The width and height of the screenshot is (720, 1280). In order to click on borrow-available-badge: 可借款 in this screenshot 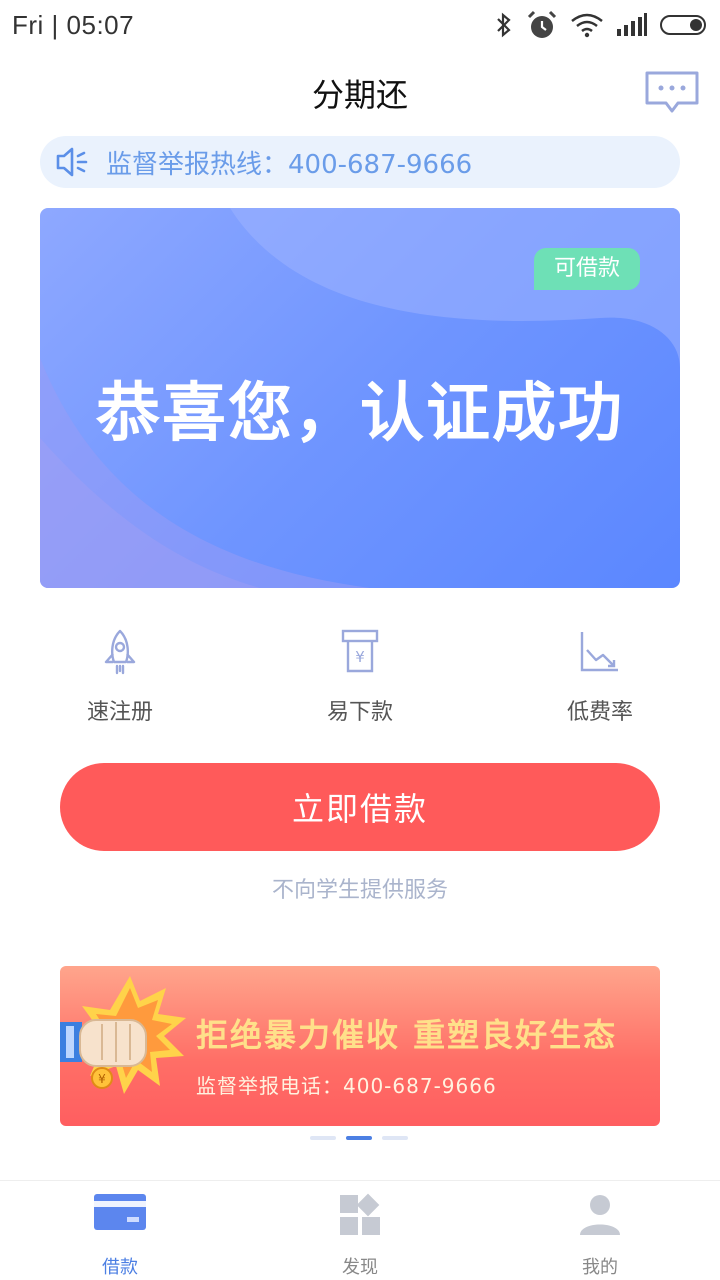, I will do `click(586, 269)`.